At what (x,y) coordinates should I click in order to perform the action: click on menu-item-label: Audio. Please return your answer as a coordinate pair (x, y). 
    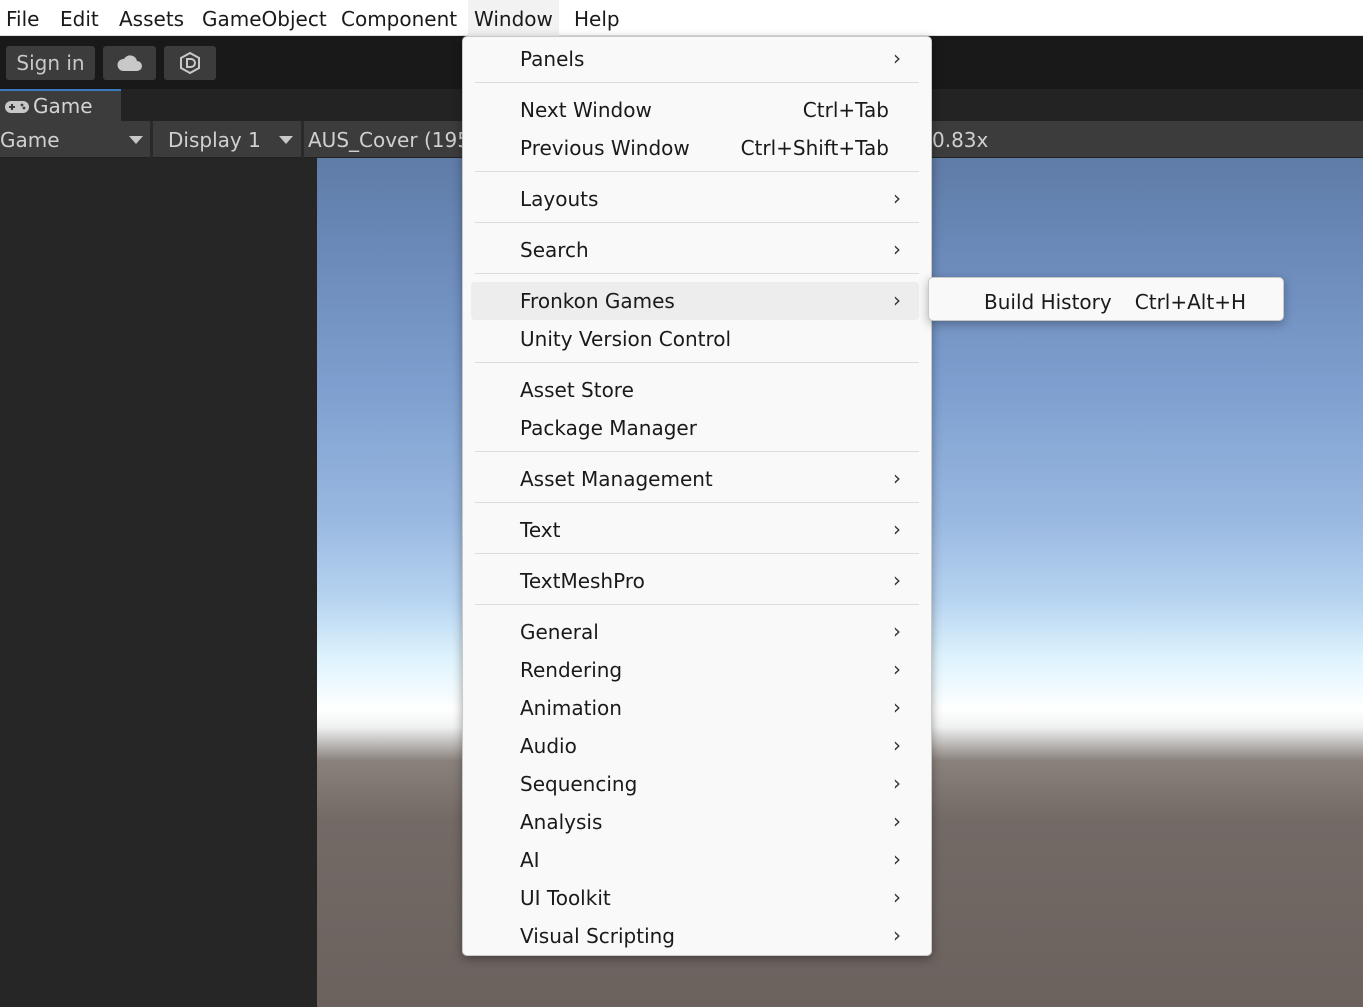
    Looking at the image, I should click on (548, 746).